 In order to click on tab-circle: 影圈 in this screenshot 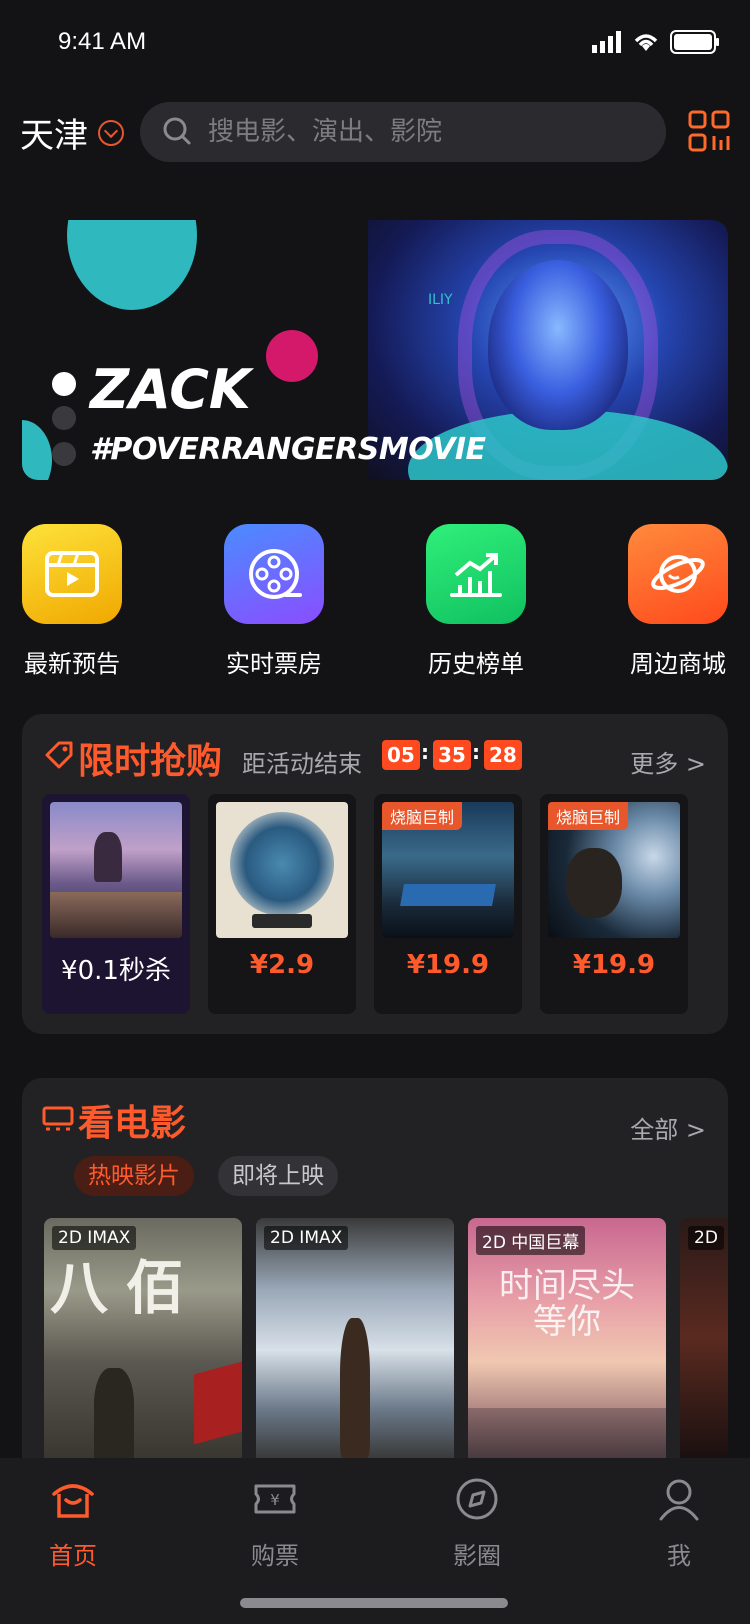, I will do `click(477, 1523)`.